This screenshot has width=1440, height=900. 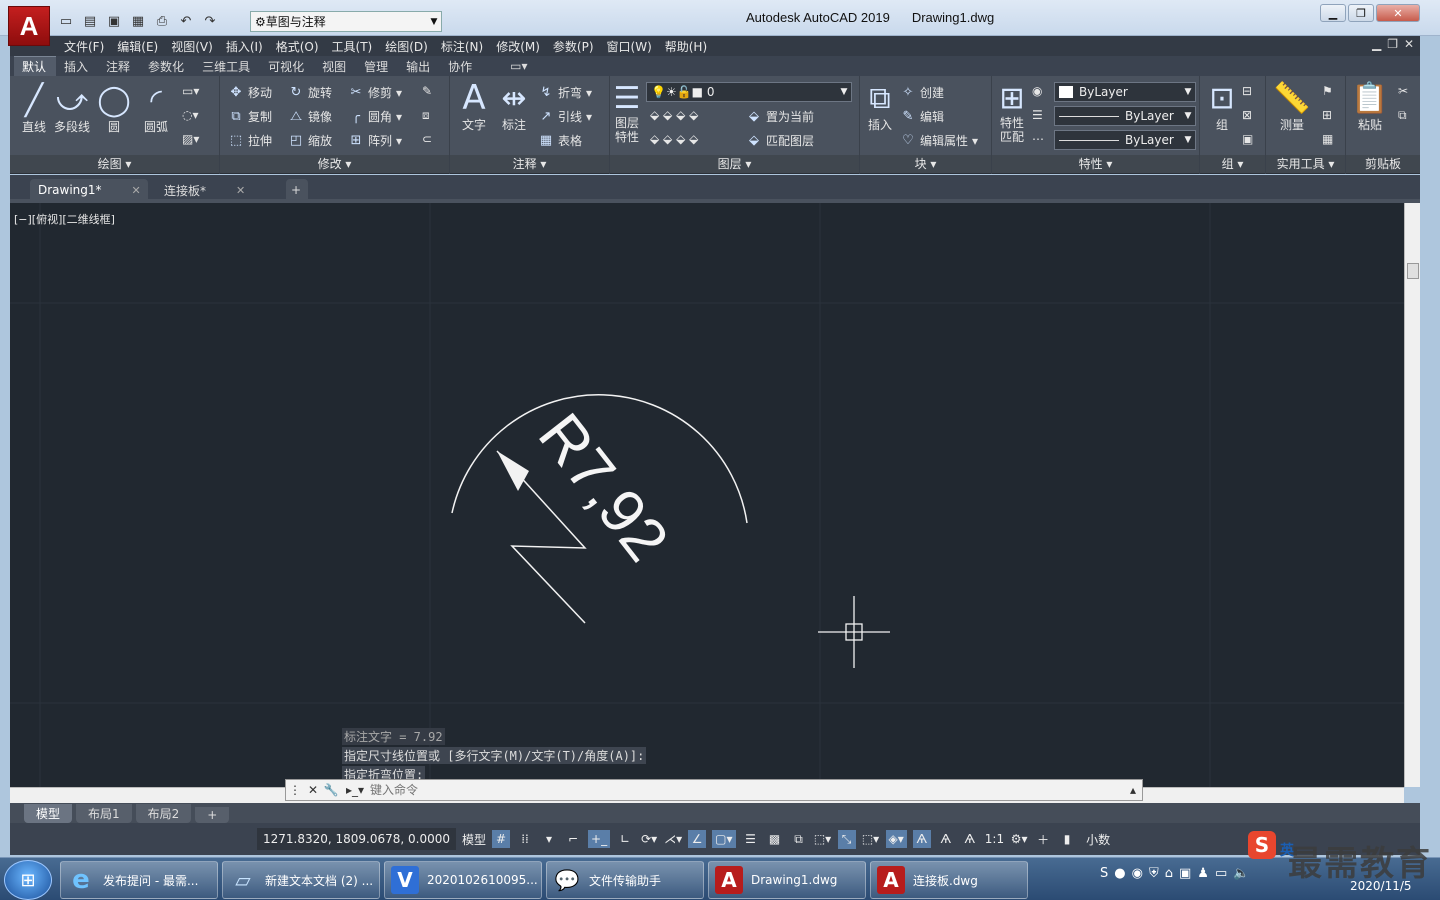 What do you see at coordinates (466, 46) in the screenshot?
I see `menu-dimension: 标注(N)` at bounding box center [466, 46].